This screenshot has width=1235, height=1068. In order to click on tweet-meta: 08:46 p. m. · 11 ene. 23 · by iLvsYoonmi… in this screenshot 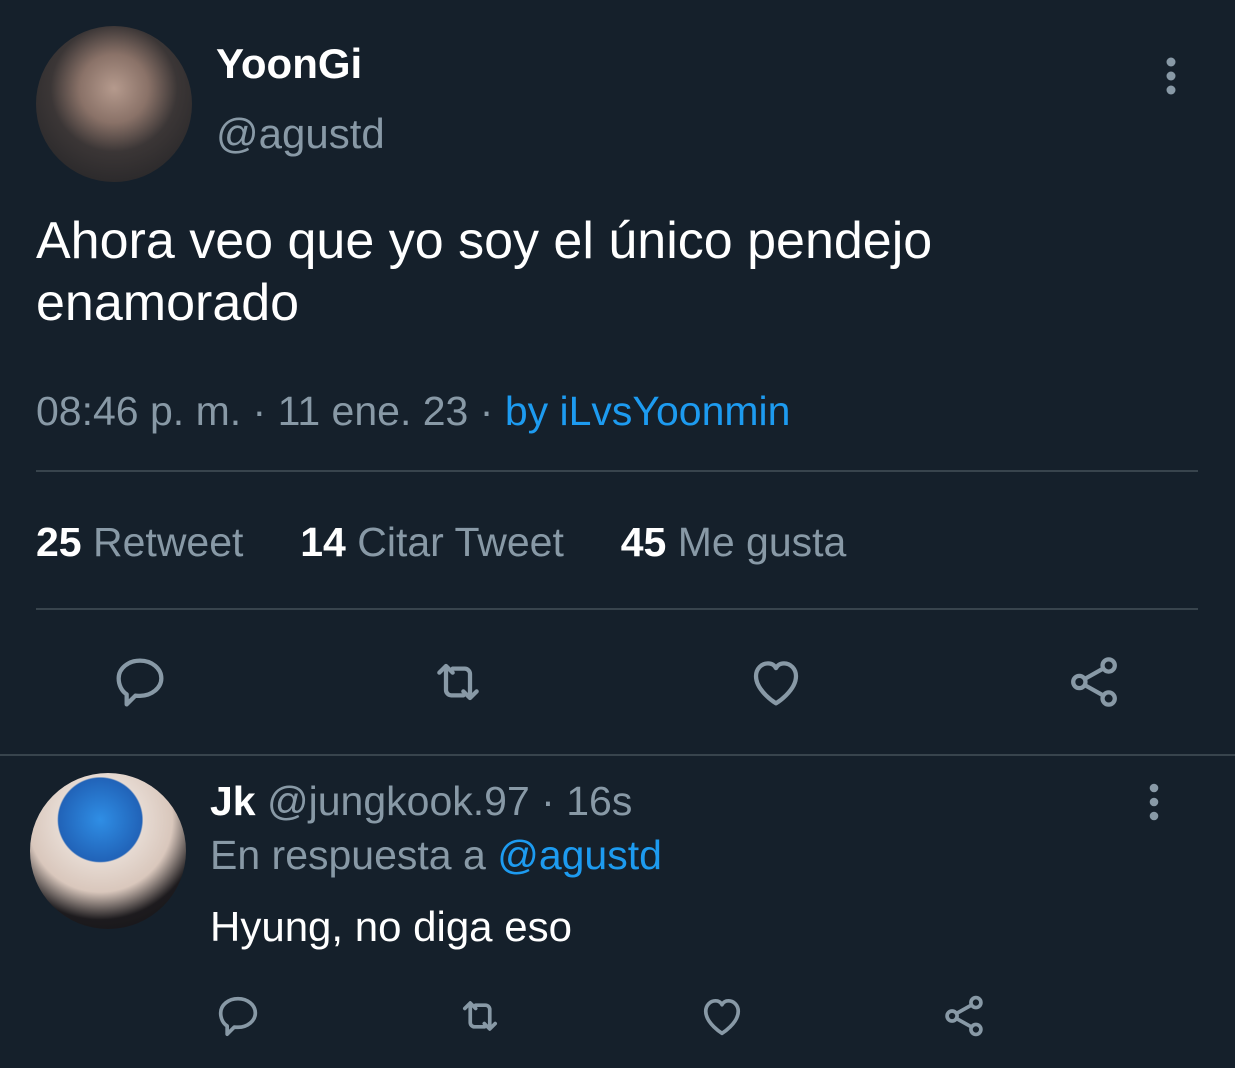, I will do `click(413, 411)`.